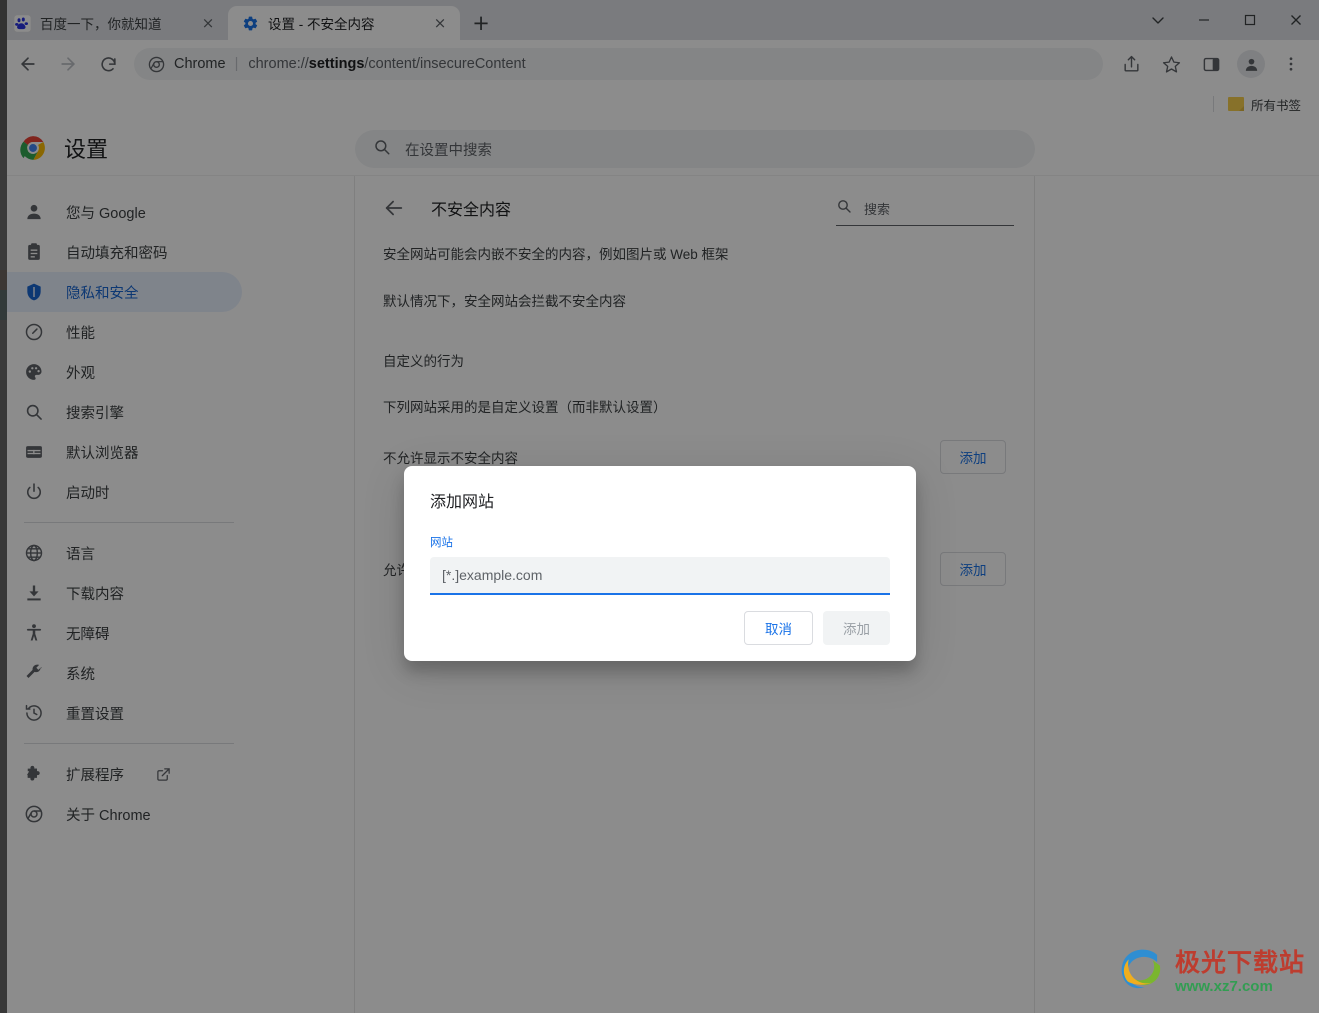 This screenshot has width=1319, height=1013. Describe the element at coordinates (817, 628) in the screenshot. I see `dialog-actions: 取消 添加` at that location.